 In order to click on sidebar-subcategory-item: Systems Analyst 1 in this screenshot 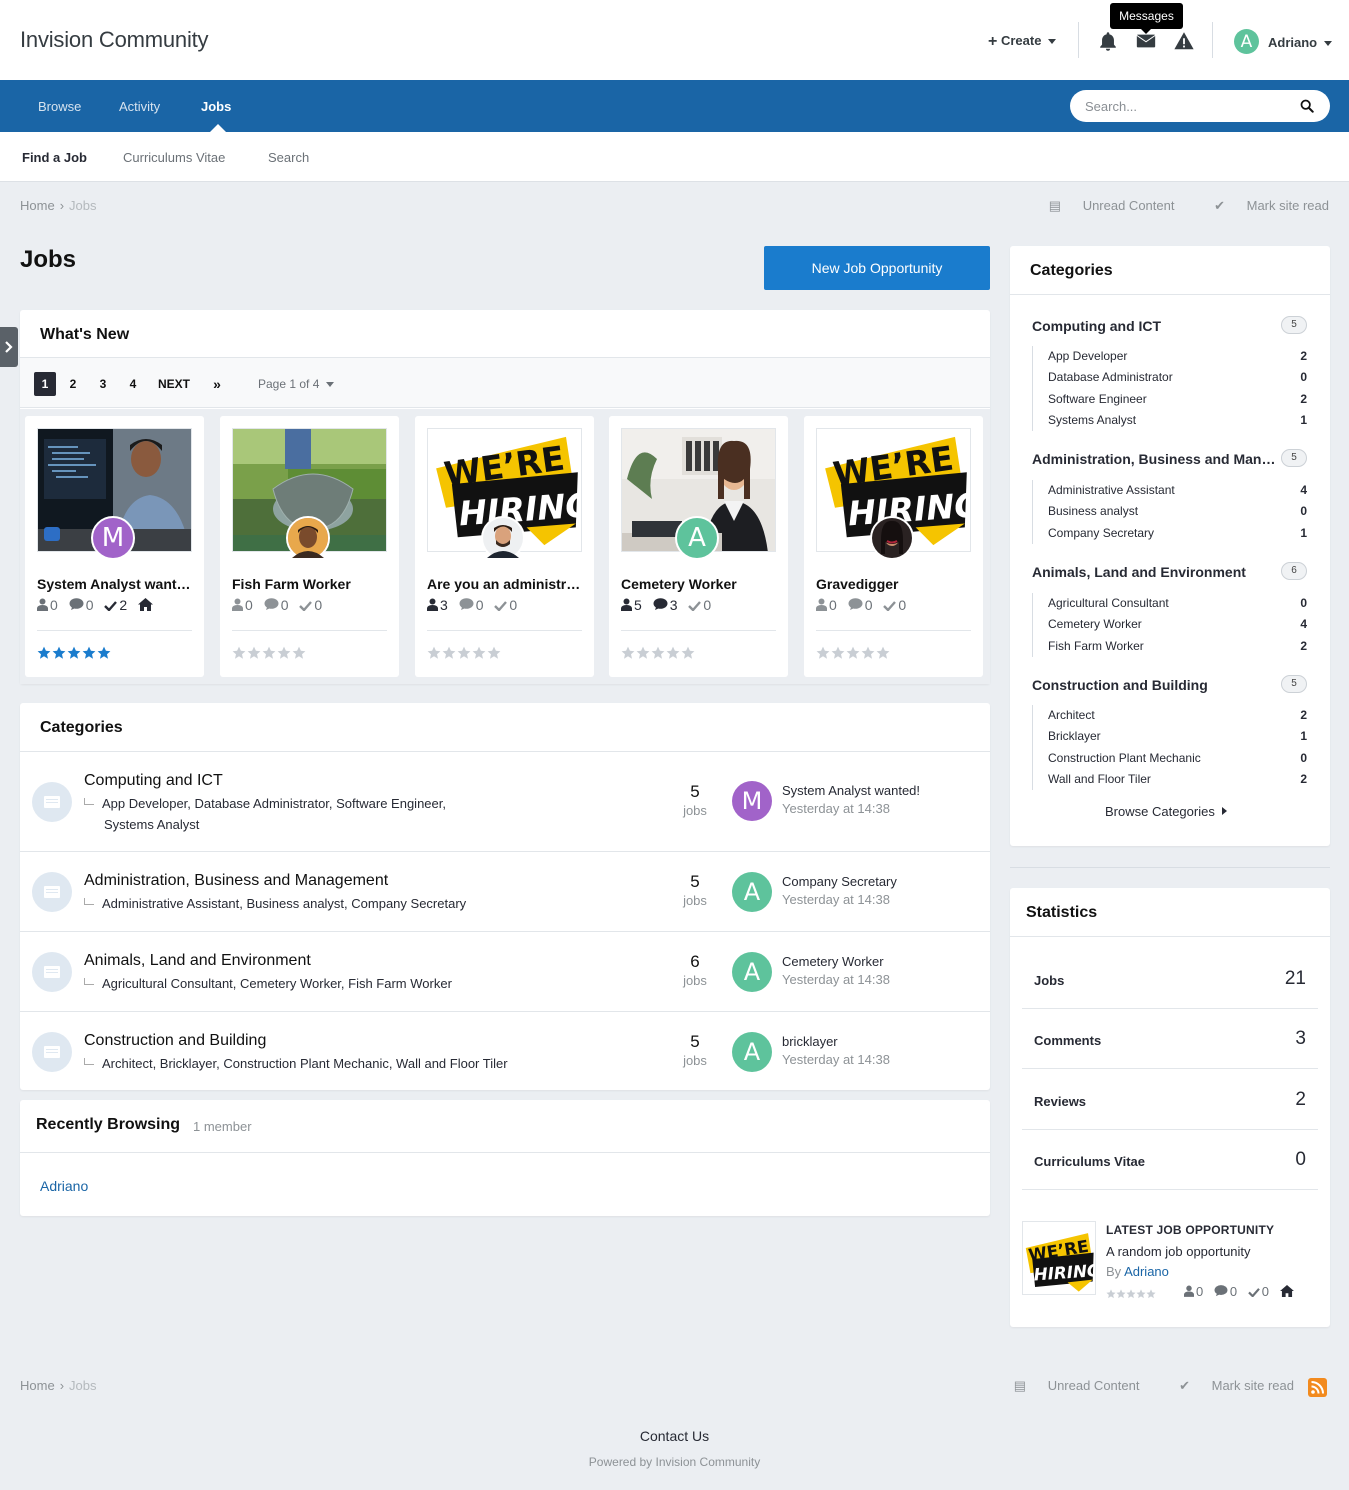, I will do `click(1170, 420)`.